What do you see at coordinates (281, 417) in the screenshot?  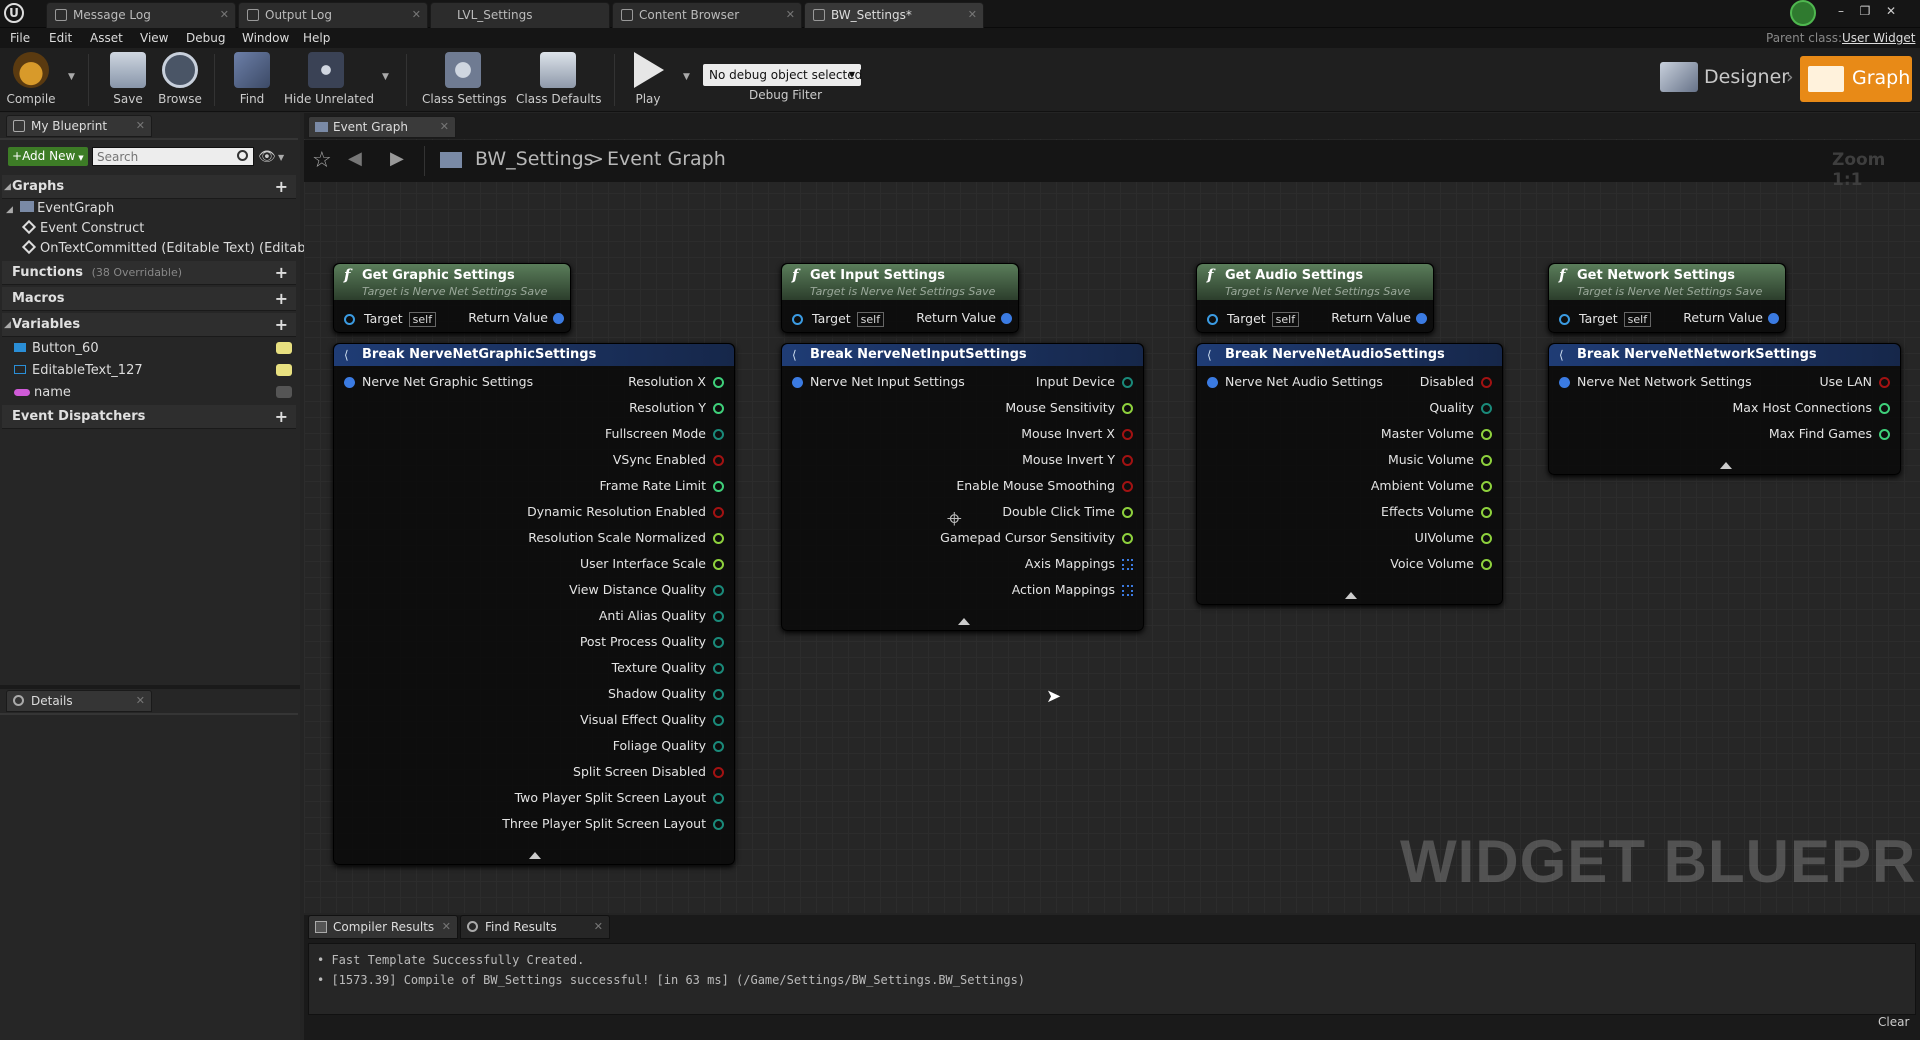 I see `add-dispatcher-plus-icon: +` at bounding box center [281, 417].